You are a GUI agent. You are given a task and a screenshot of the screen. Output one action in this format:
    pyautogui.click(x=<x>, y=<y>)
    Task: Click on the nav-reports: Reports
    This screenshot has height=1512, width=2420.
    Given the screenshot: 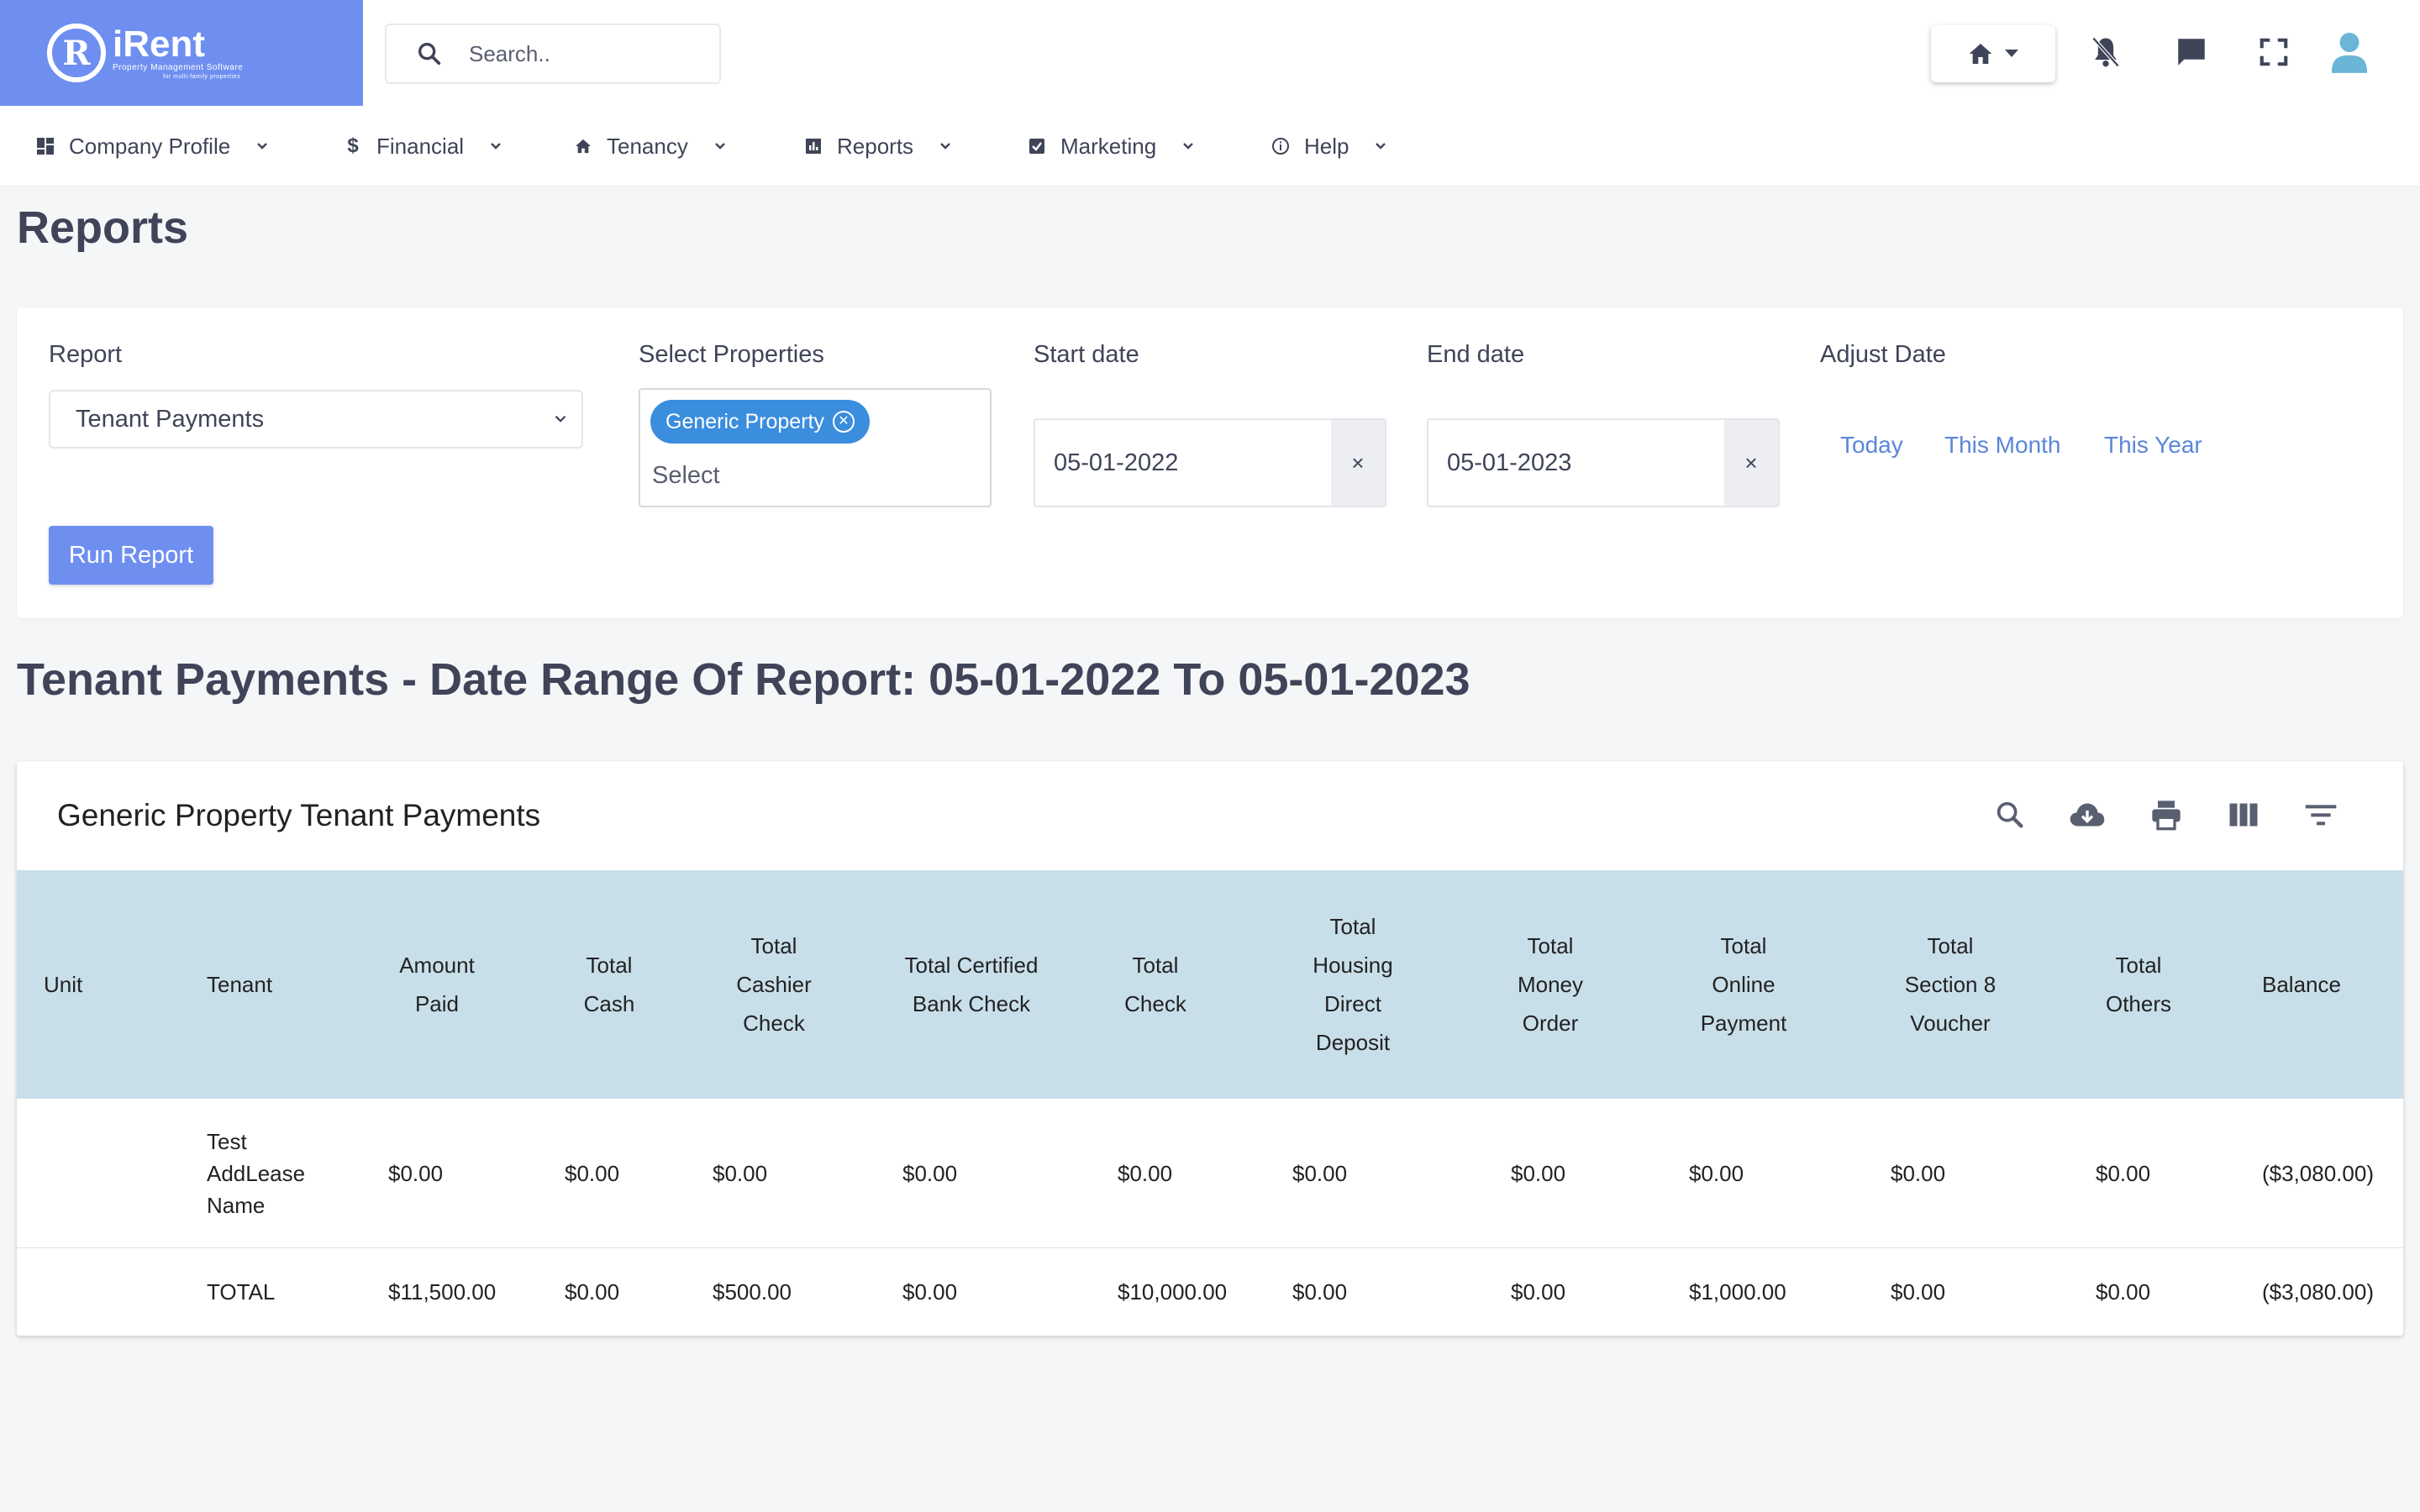 What is the action you would take?
    pyautogui.click(x=878, y=146)
    